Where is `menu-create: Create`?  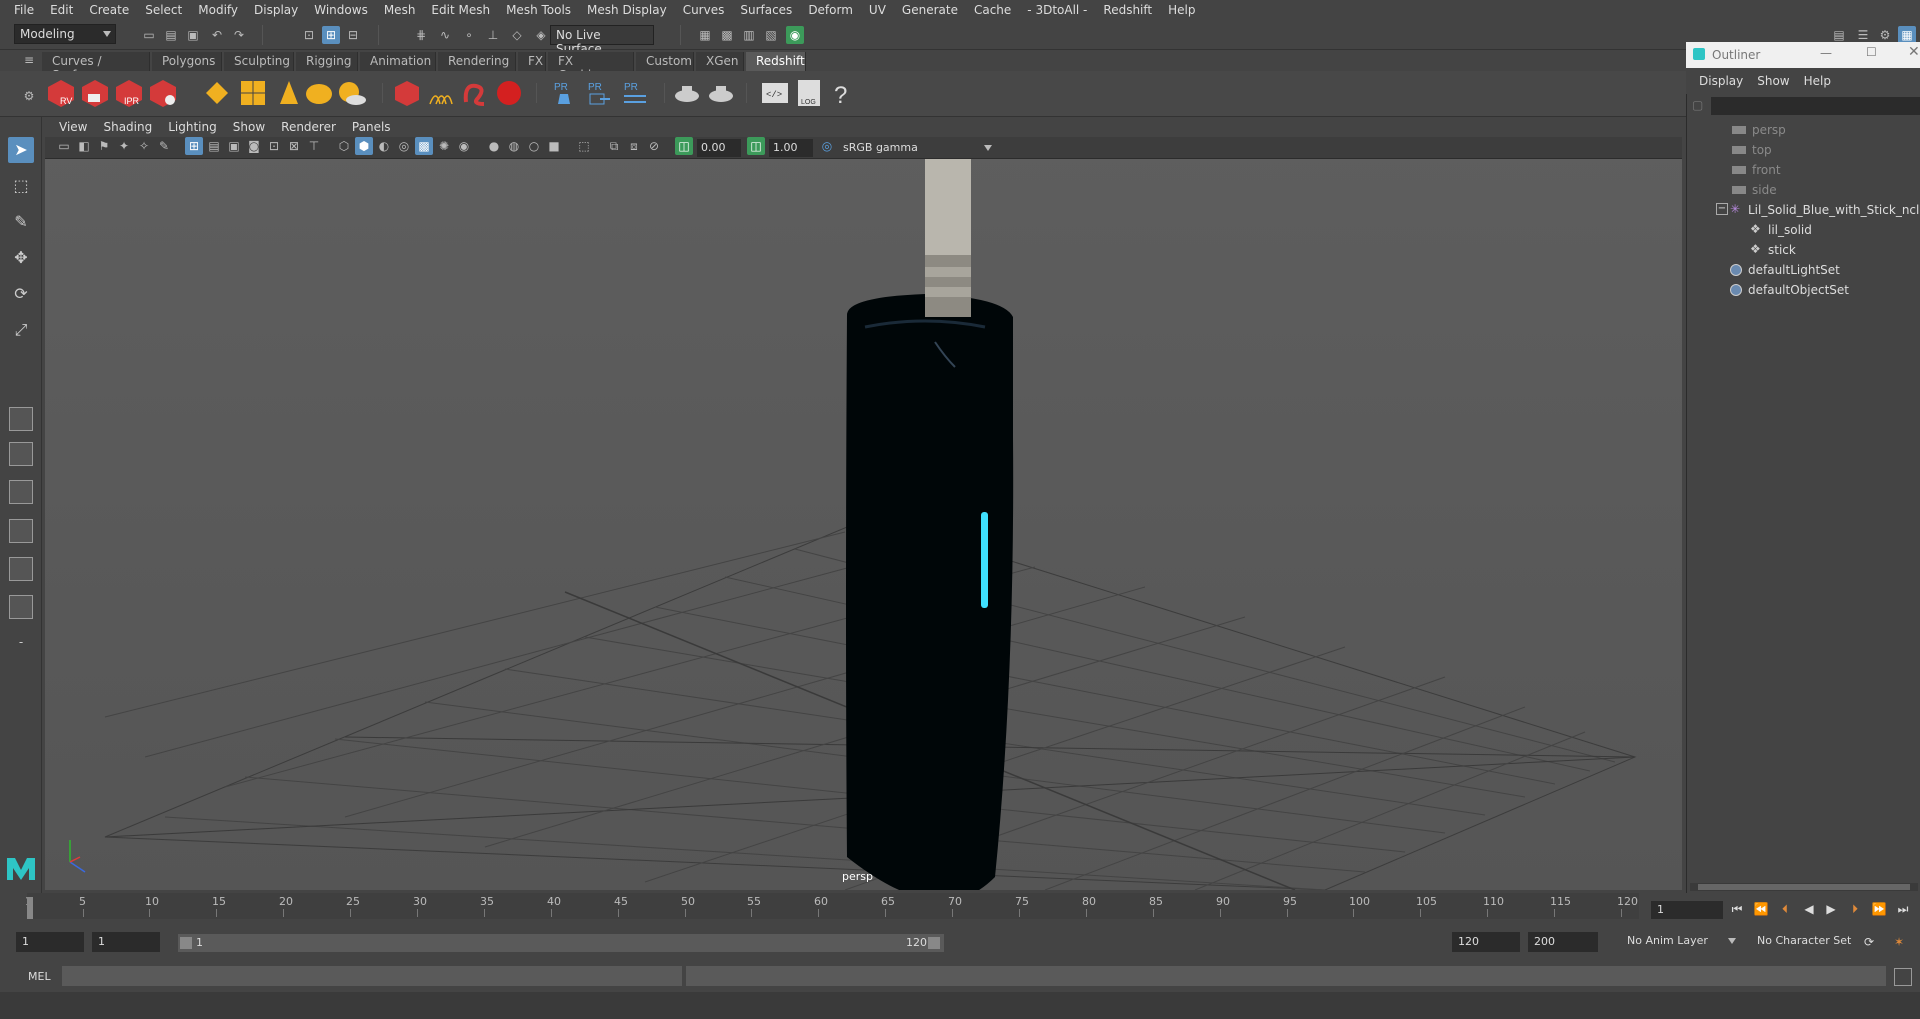 menu-create: Create is located at coordinates (109, 10).